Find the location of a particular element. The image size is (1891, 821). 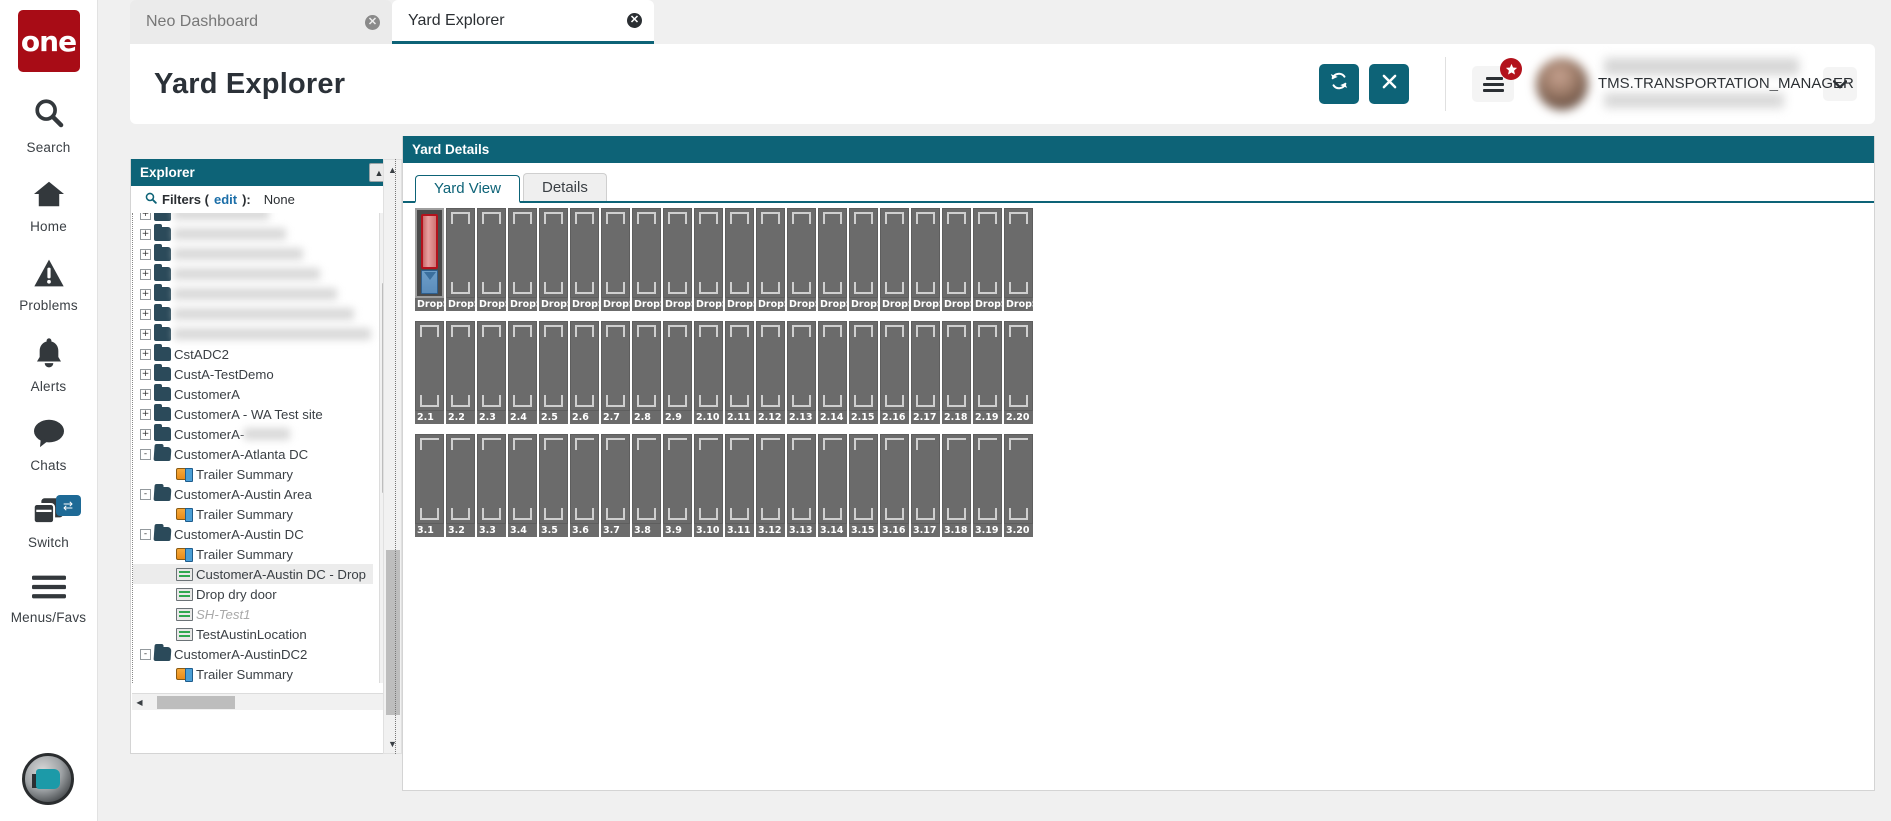

sidebar-item-search: Search is located at coordinates (49, 125).